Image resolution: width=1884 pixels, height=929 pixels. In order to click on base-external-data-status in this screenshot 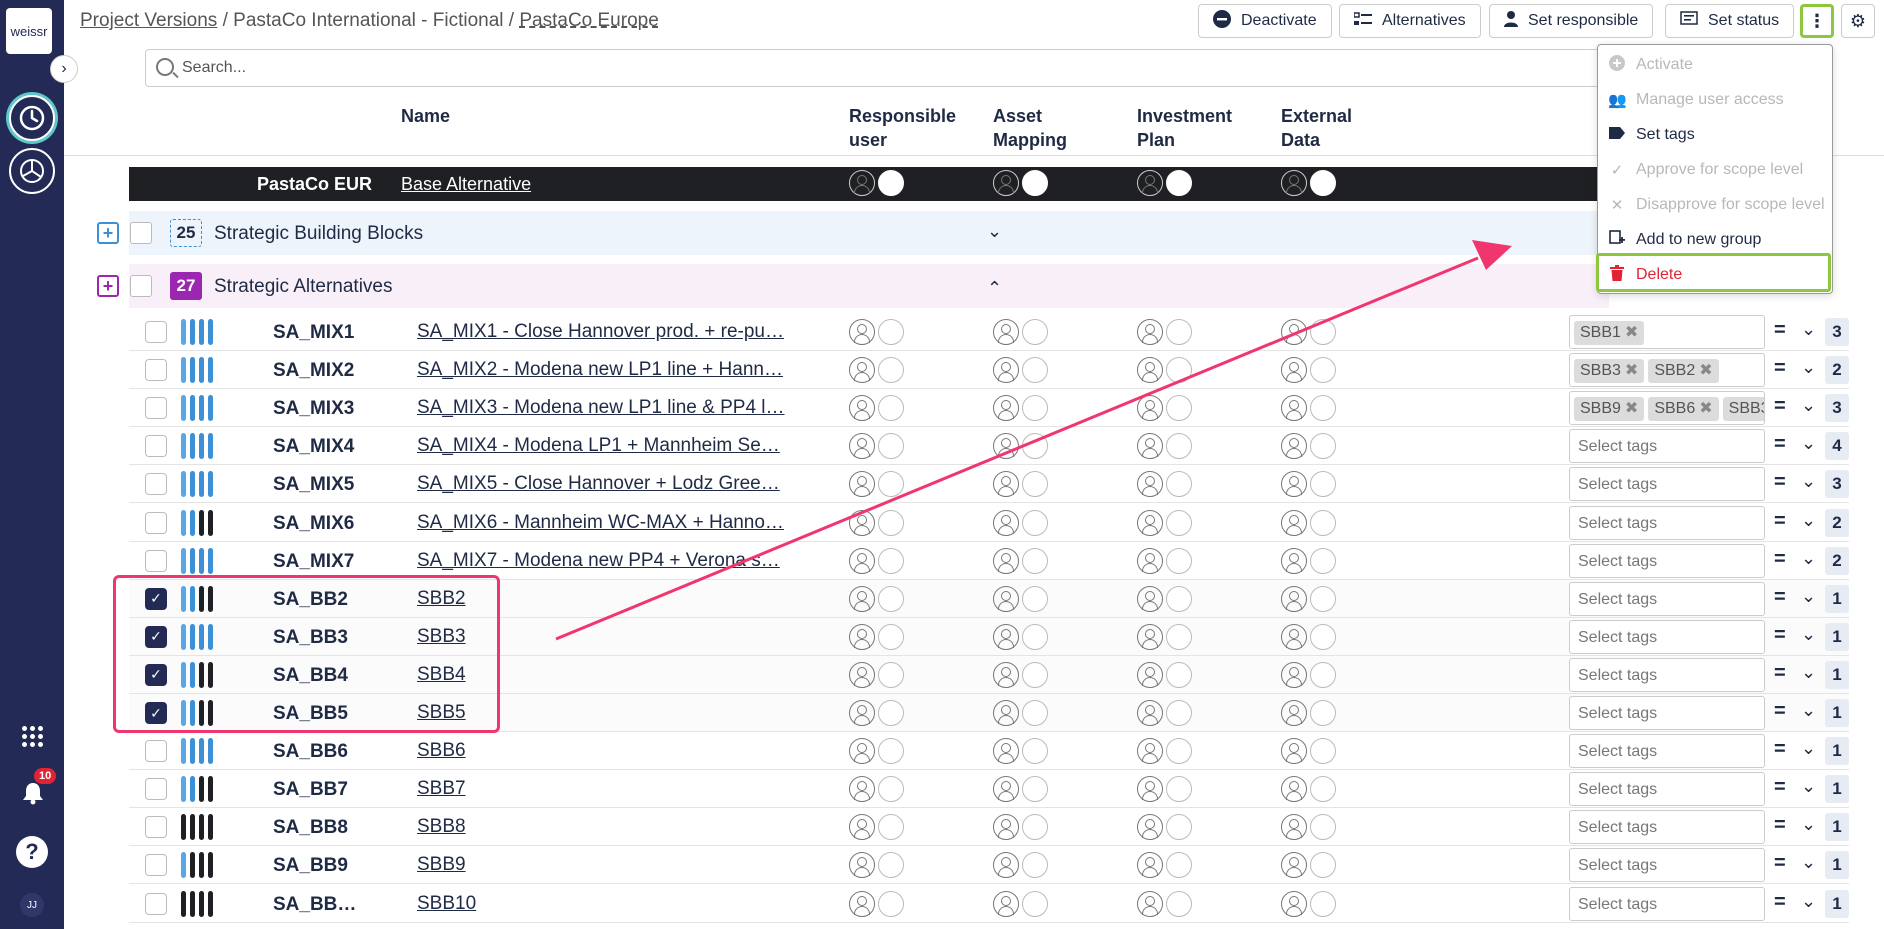, I will do `click(1308, 183)`.